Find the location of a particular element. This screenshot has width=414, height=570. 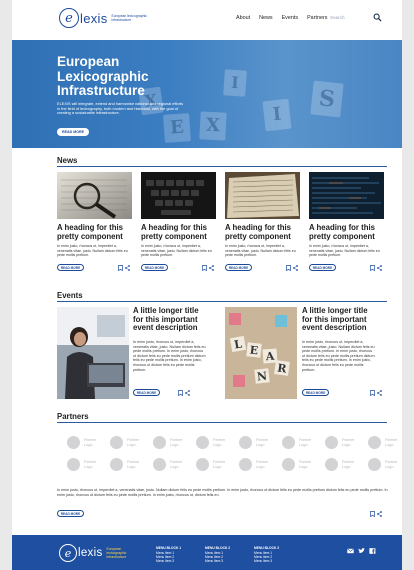

event-image is located at coordinates (93, 353).